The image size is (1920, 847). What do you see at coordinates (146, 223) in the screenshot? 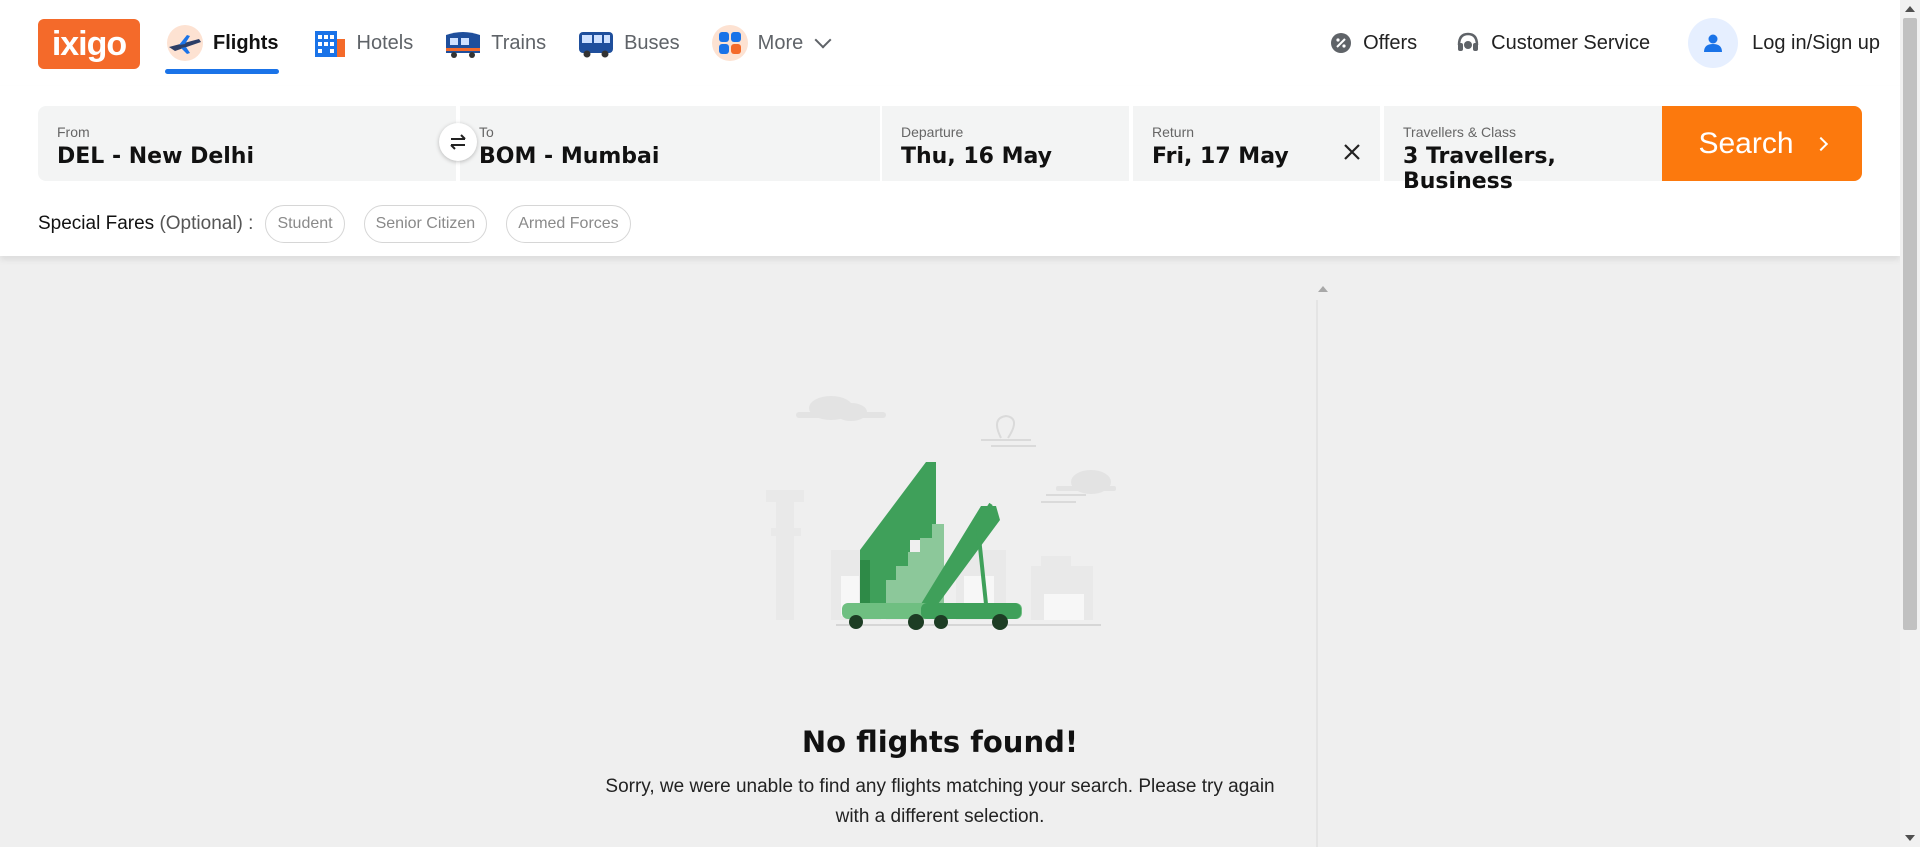
I see `special-fares-label: Special Fares (Optional) :` at bounding box center [146, 223].